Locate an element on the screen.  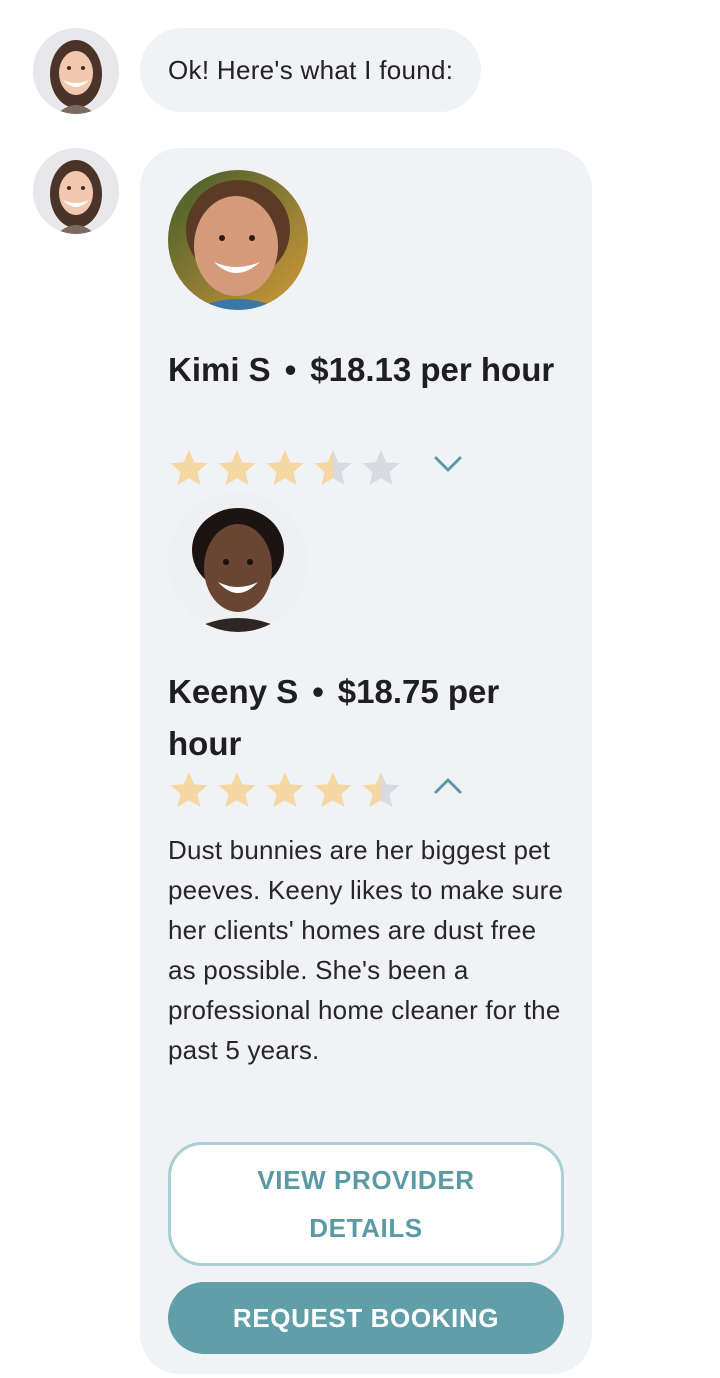
request-booking-button: REQUEST BOOKING is located at coordinates (366, 1318).